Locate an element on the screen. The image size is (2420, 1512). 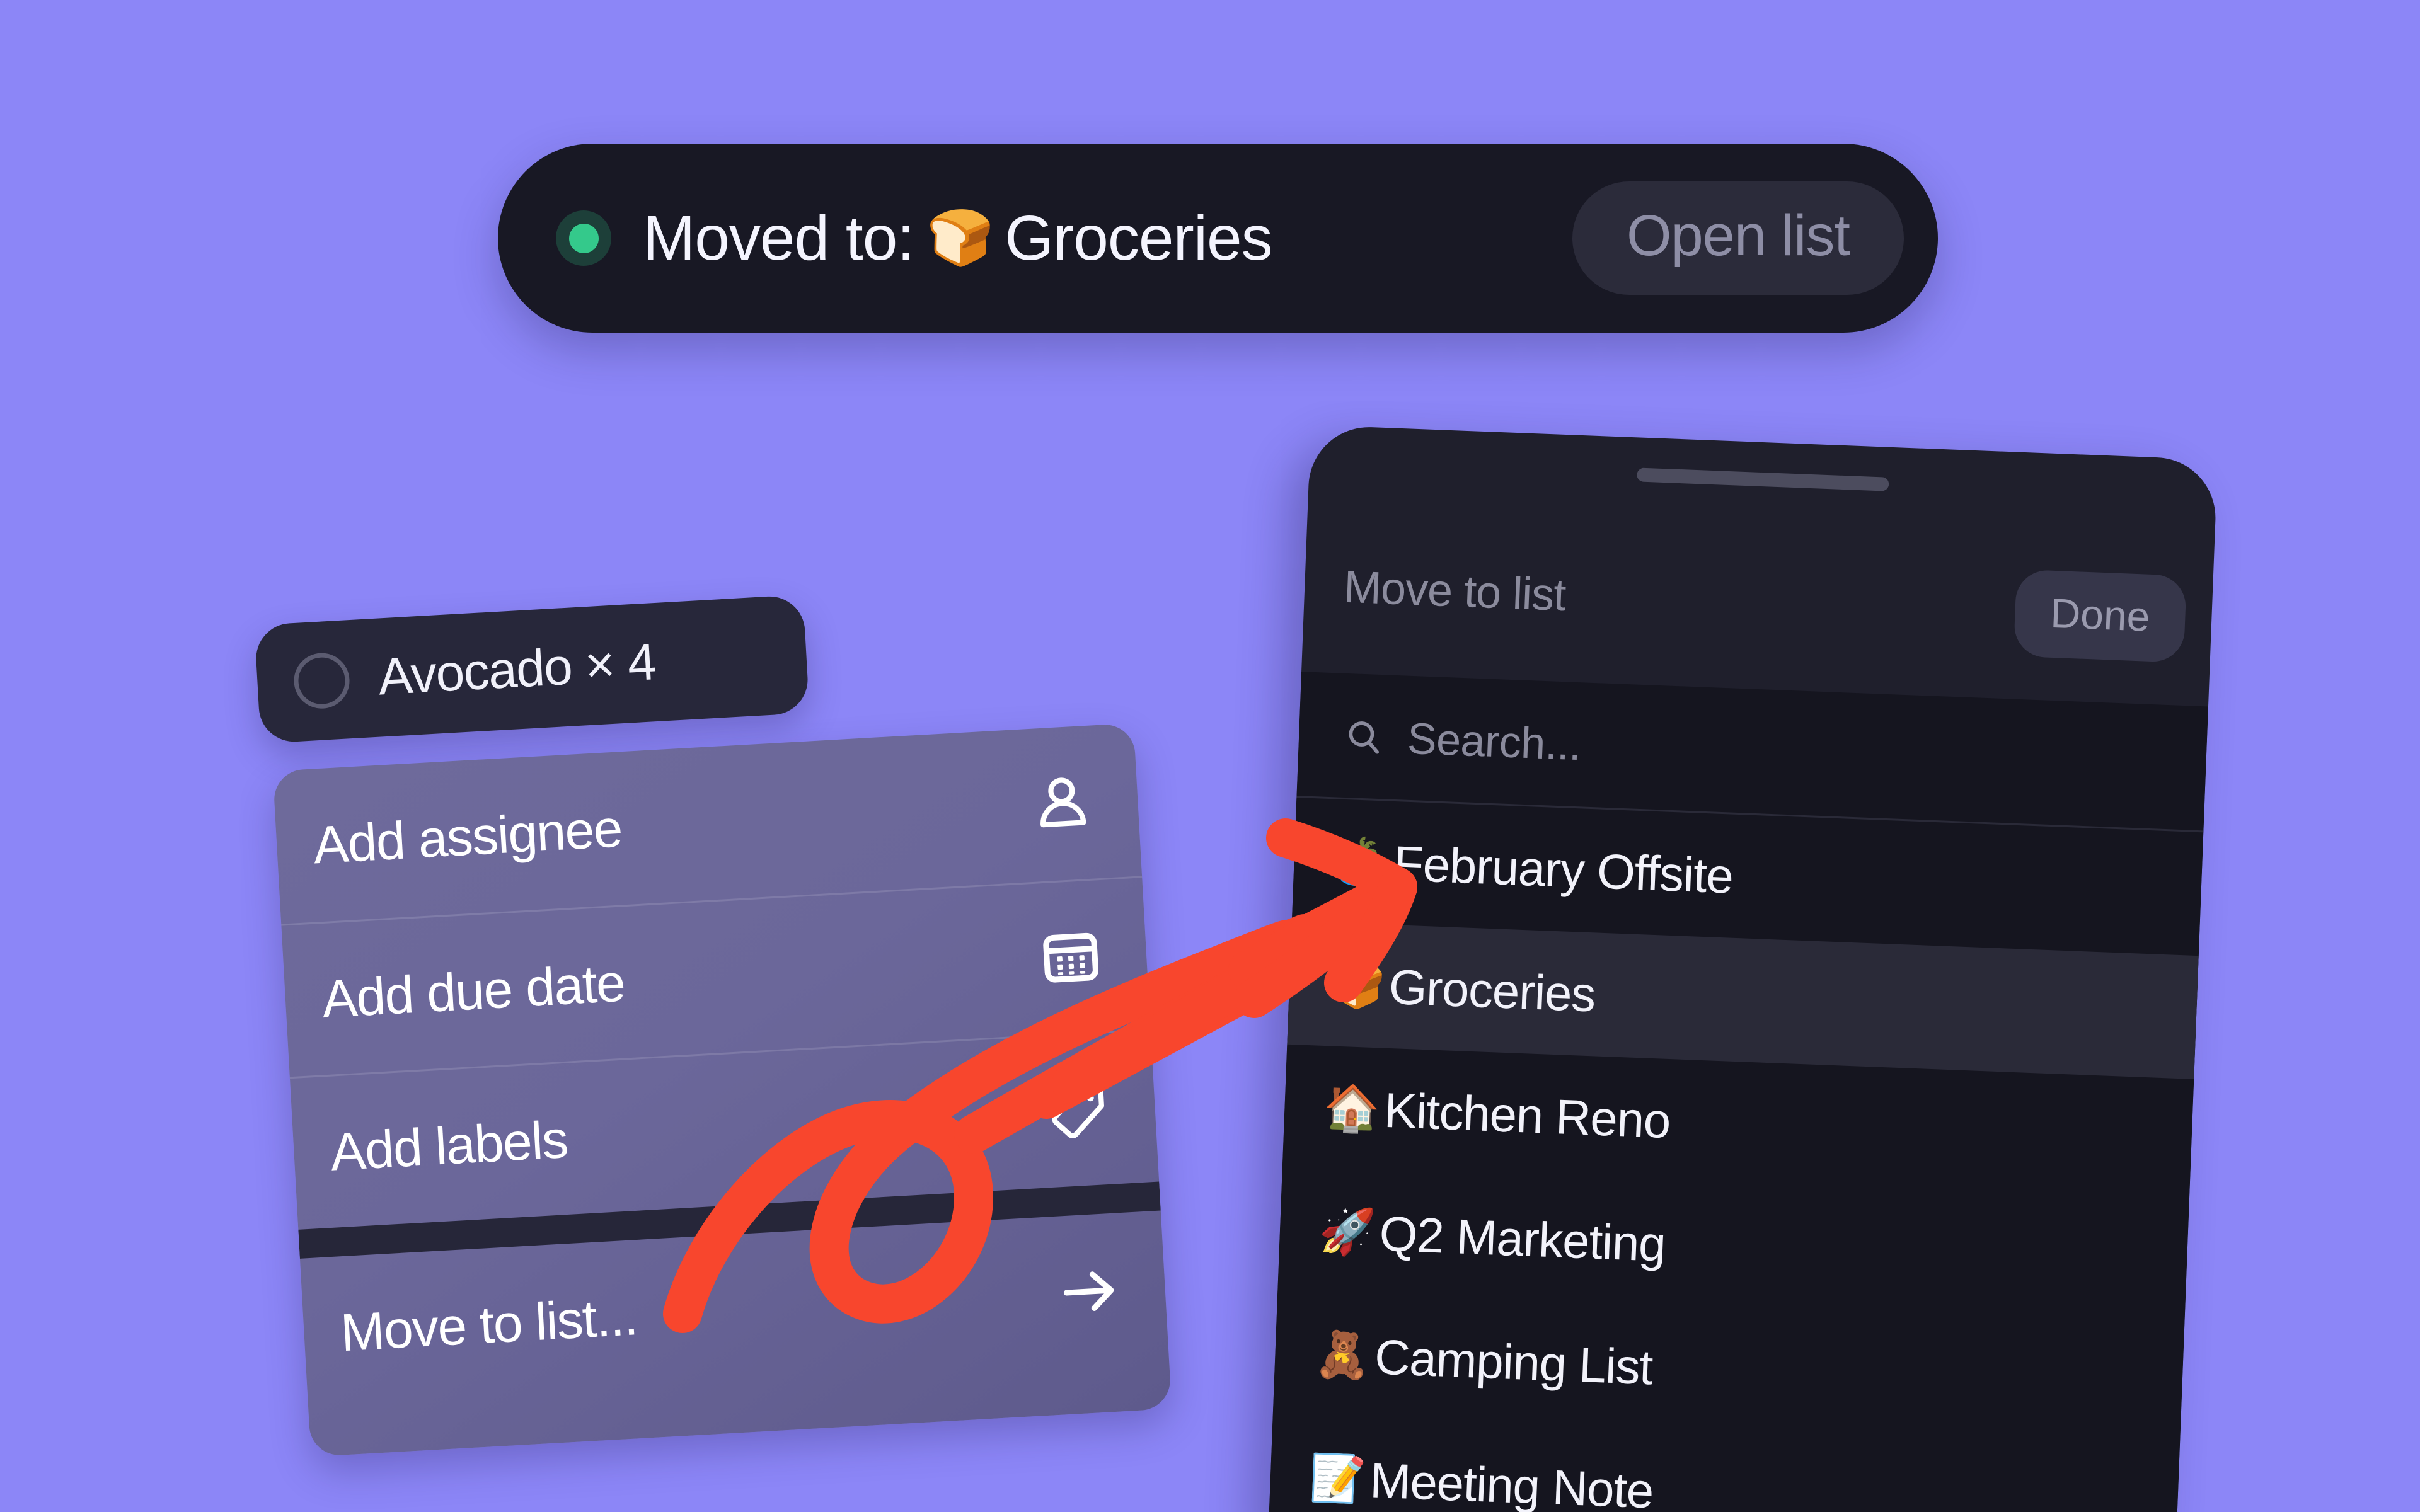
toast-notification: Moved to: 🍞 Groceries Open list is located at coordinates (1218, 238).